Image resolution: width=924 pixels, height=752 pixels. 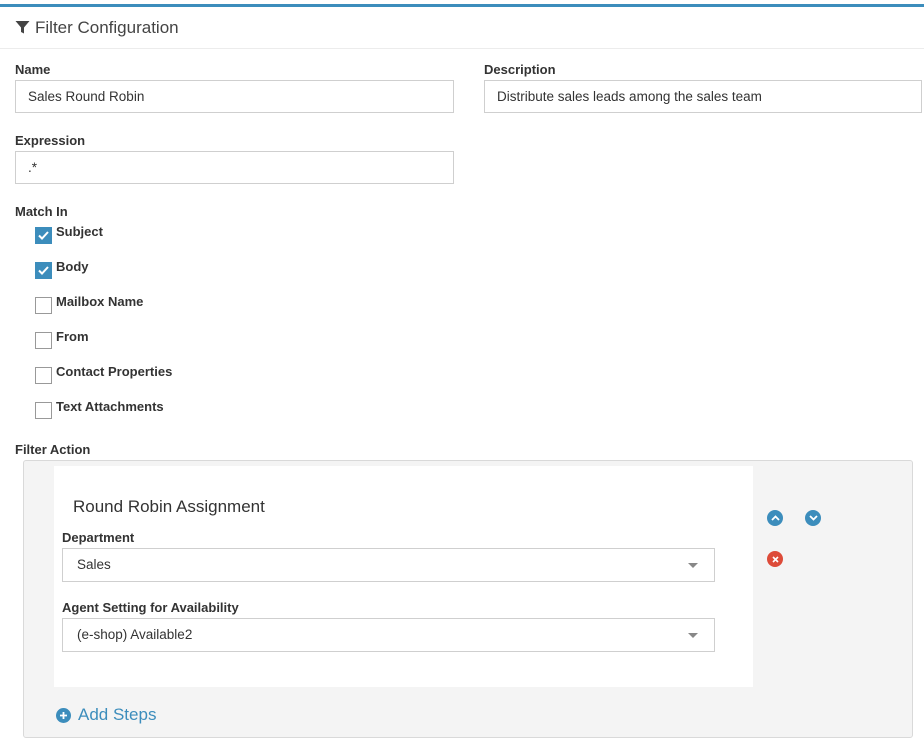 I want to click on chevron-down-icon, so click(x=813, y=518).